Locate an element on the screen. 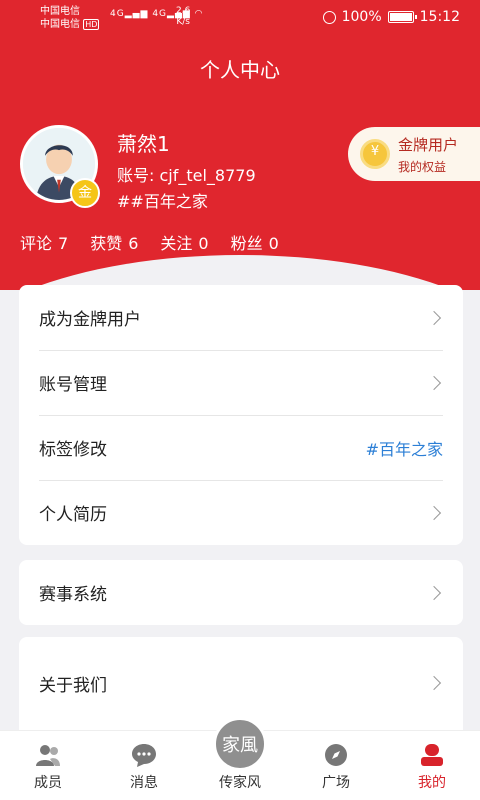 The width and height of the screenshot is (480, 800). carrier-info: 中国电信 中国电信 HD is located at coordinates (70, 18).